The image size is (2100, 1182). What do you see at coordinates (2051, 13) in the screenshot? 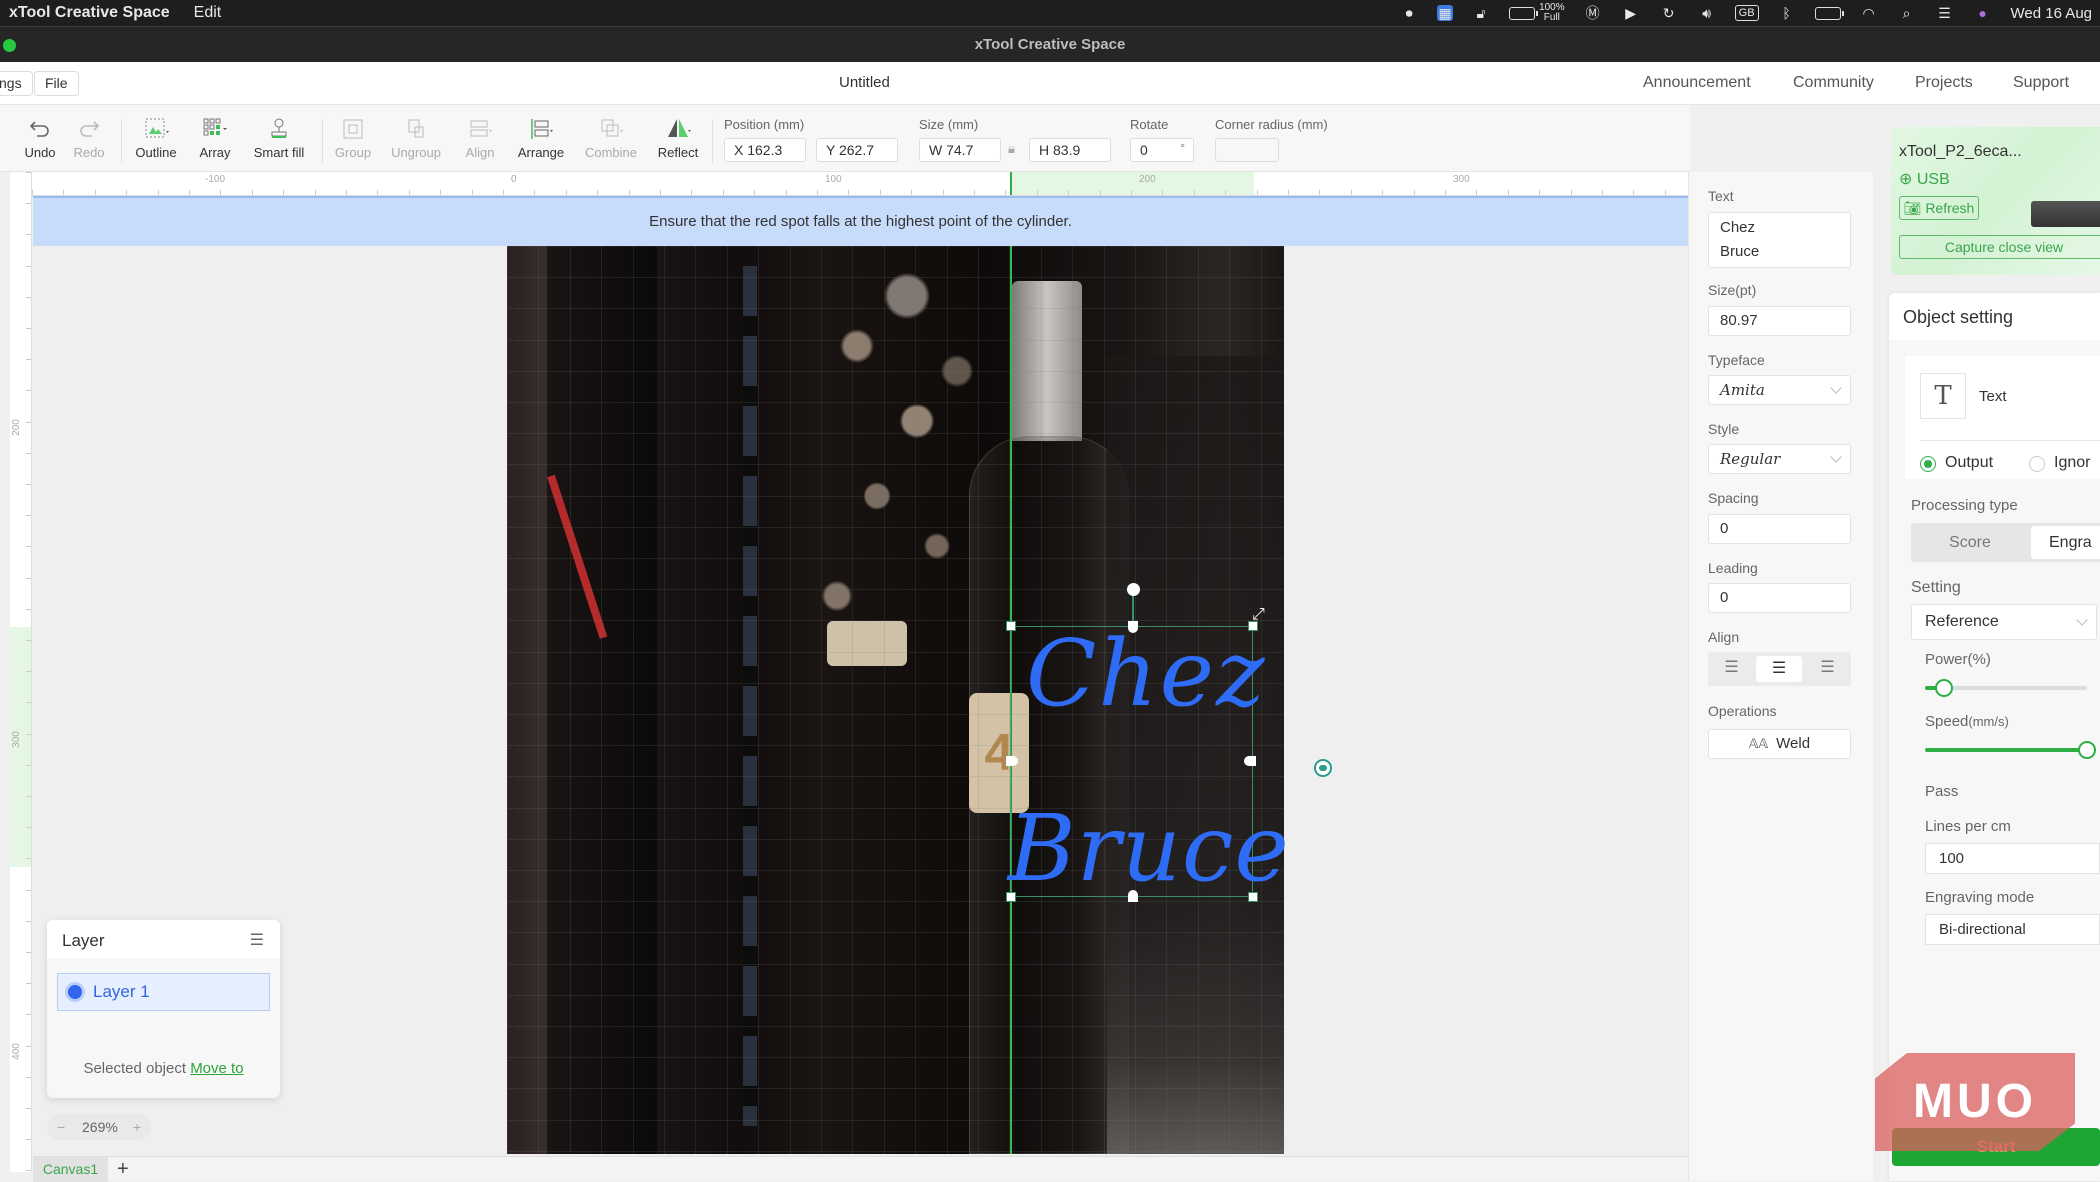
I see `menu-clock: Wed 16 Aug` at bounding box center [2051, 13].